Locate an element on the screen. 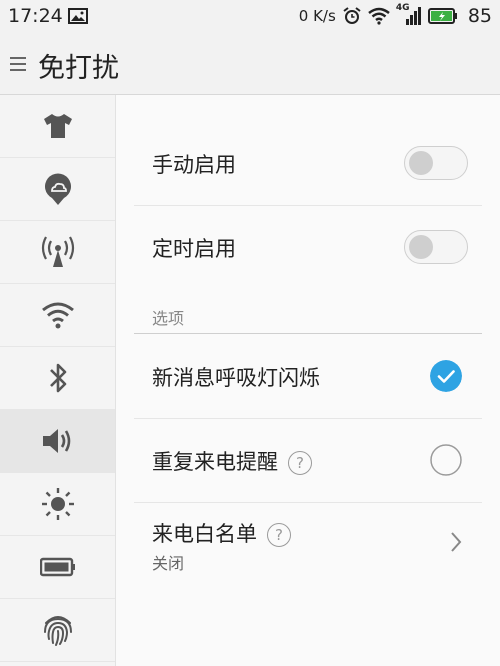 Image resolution: width=500 pixels, height=666 pixels. repeat-call-label-wrap: 重复来电提醒? is located at coordinates (232, 461).